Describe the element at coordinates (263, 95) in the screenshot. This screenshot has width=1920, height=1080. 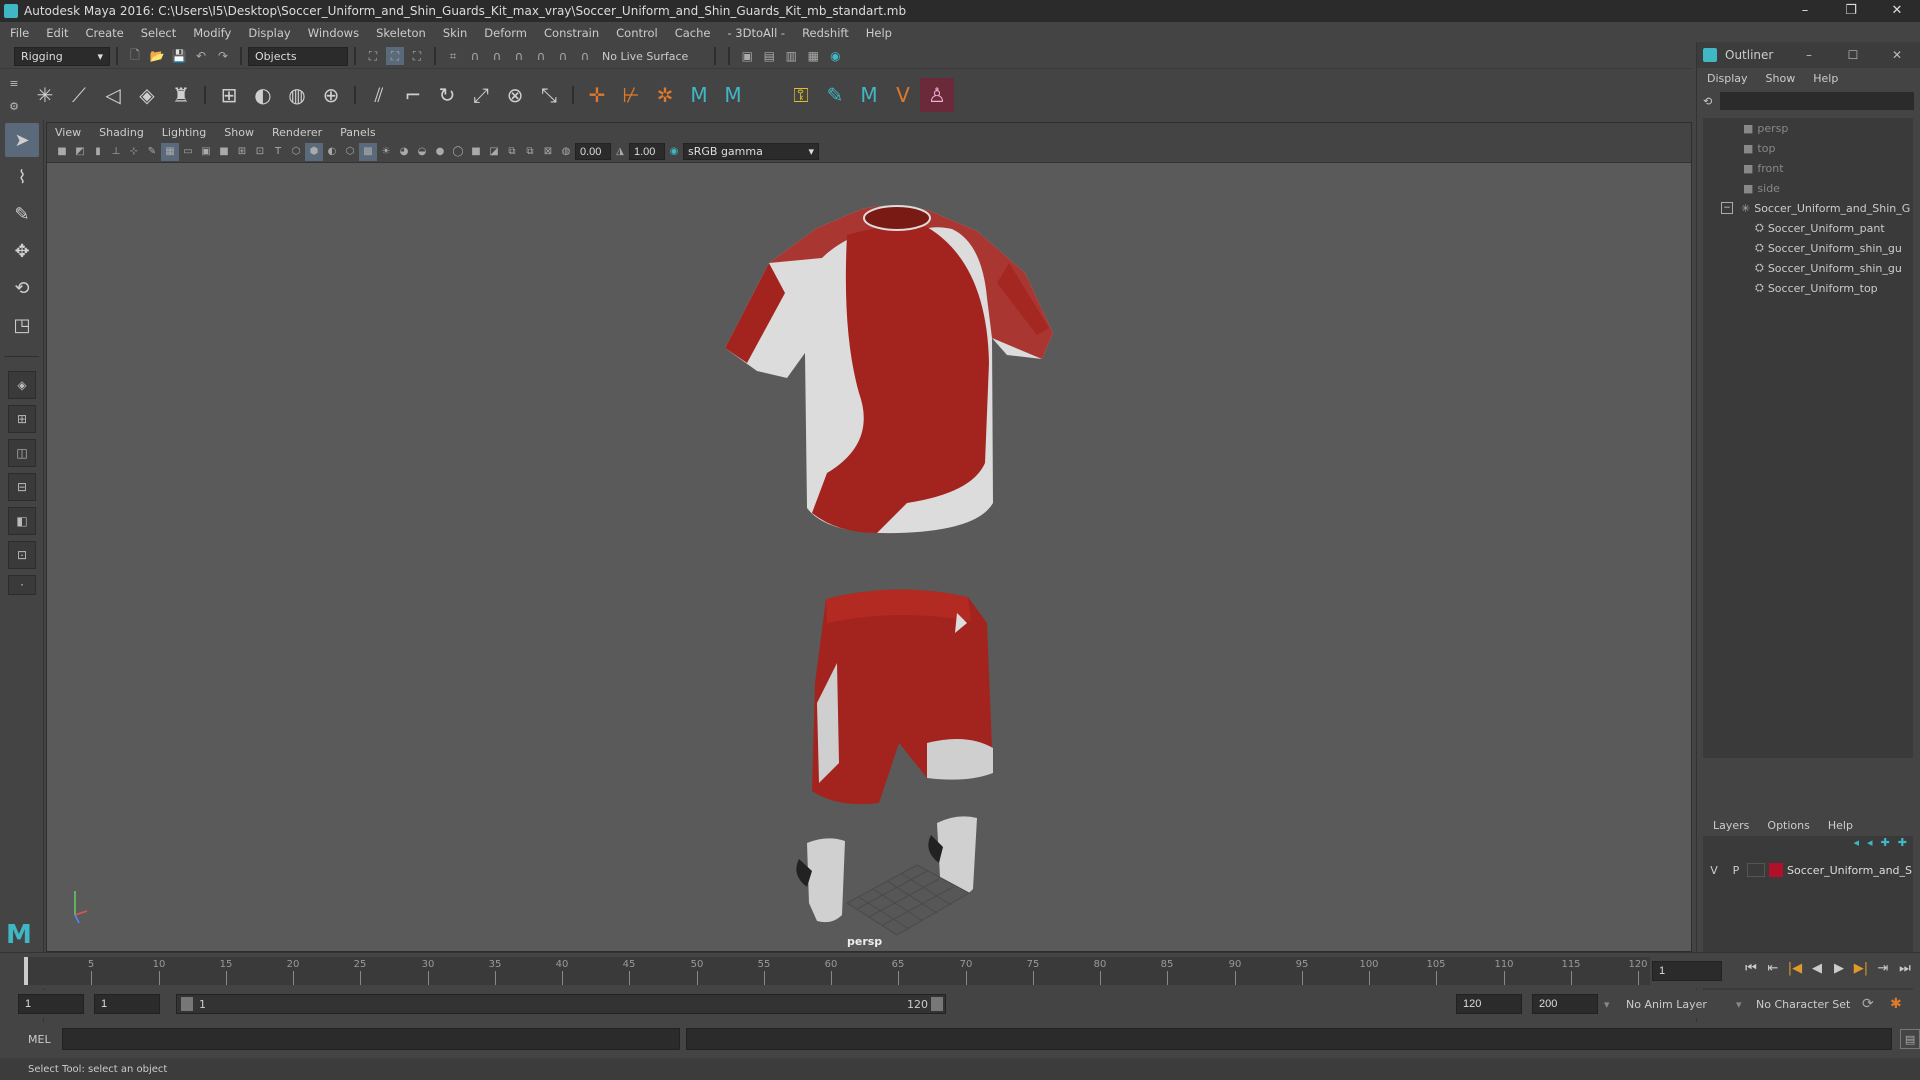
I see `paint-weights-icon: ◐` at that location.